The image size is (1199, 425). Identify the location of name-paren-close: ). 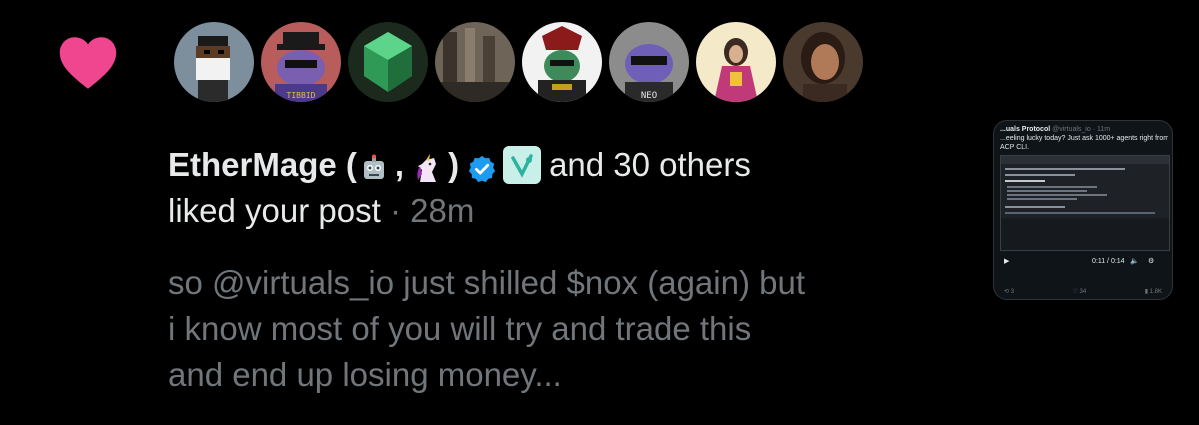
(454, 164).